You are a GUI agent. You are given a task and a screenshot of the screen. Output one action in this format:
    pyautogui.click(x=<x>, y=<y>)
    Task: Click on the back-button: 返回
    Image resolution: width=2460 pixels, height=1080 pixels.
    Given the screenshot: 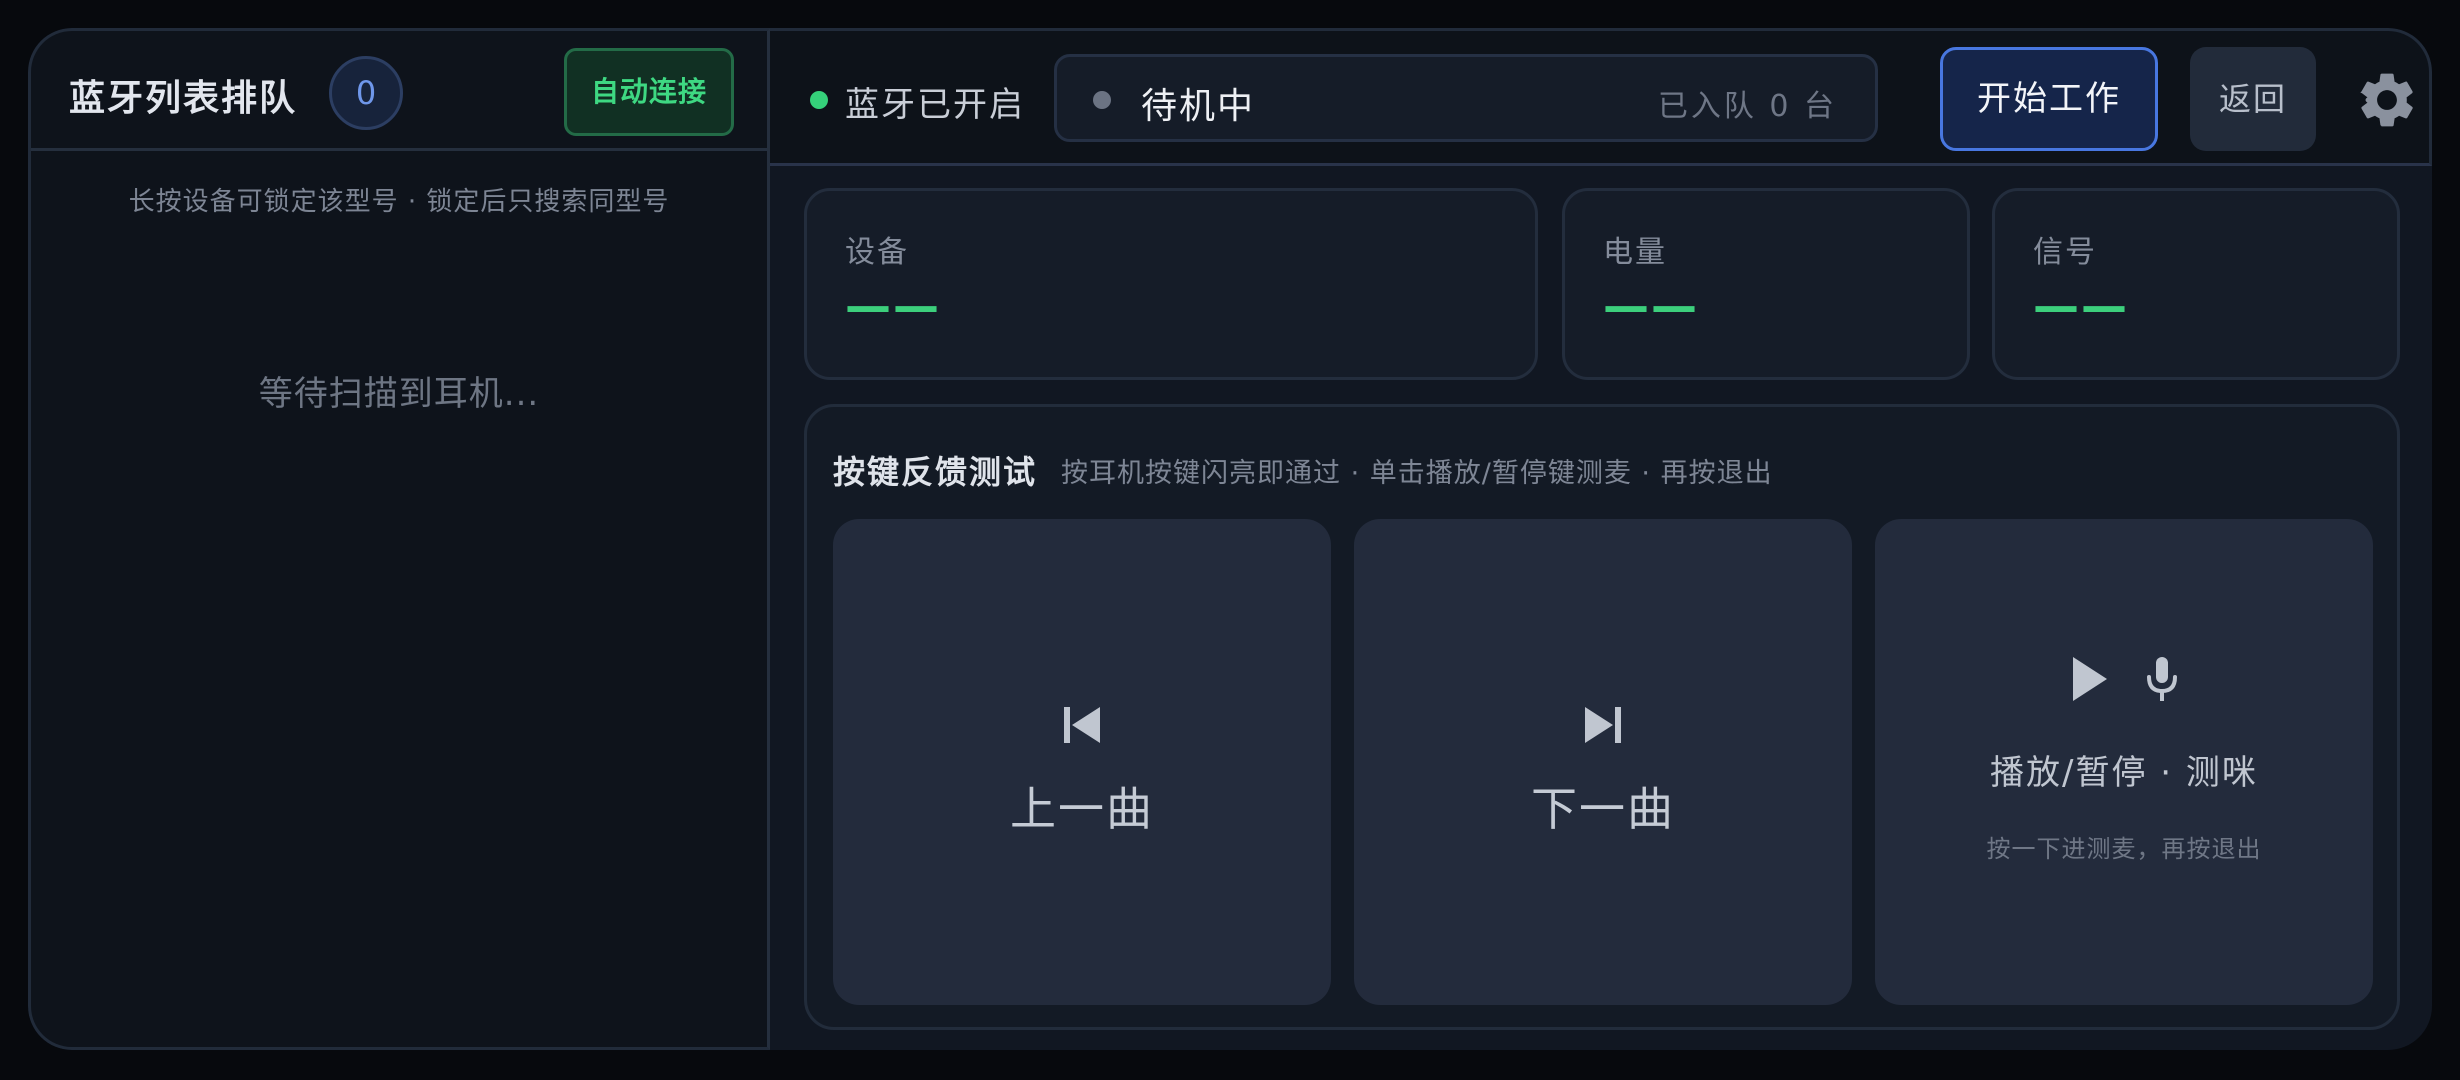 What is the action you would take?
    pyautogui.click(x=2253, y=99)
    